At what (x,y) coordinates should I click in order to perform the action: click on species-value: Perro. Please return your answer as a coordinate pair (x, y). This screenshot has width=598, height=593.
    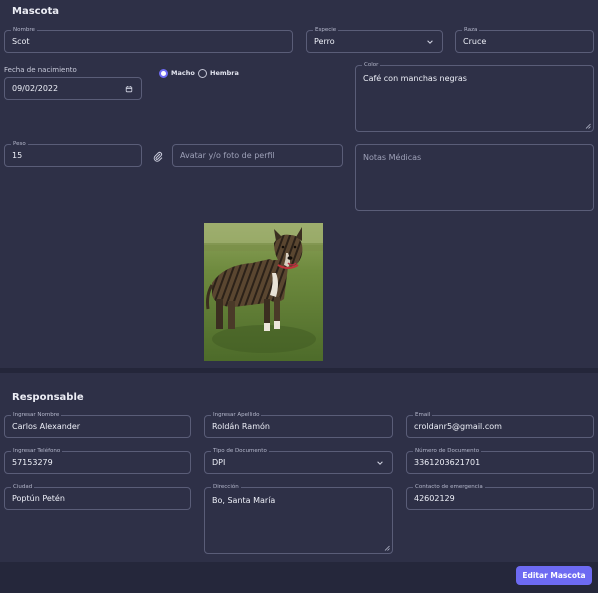
    Looking at the image, I should click on (324, 41).